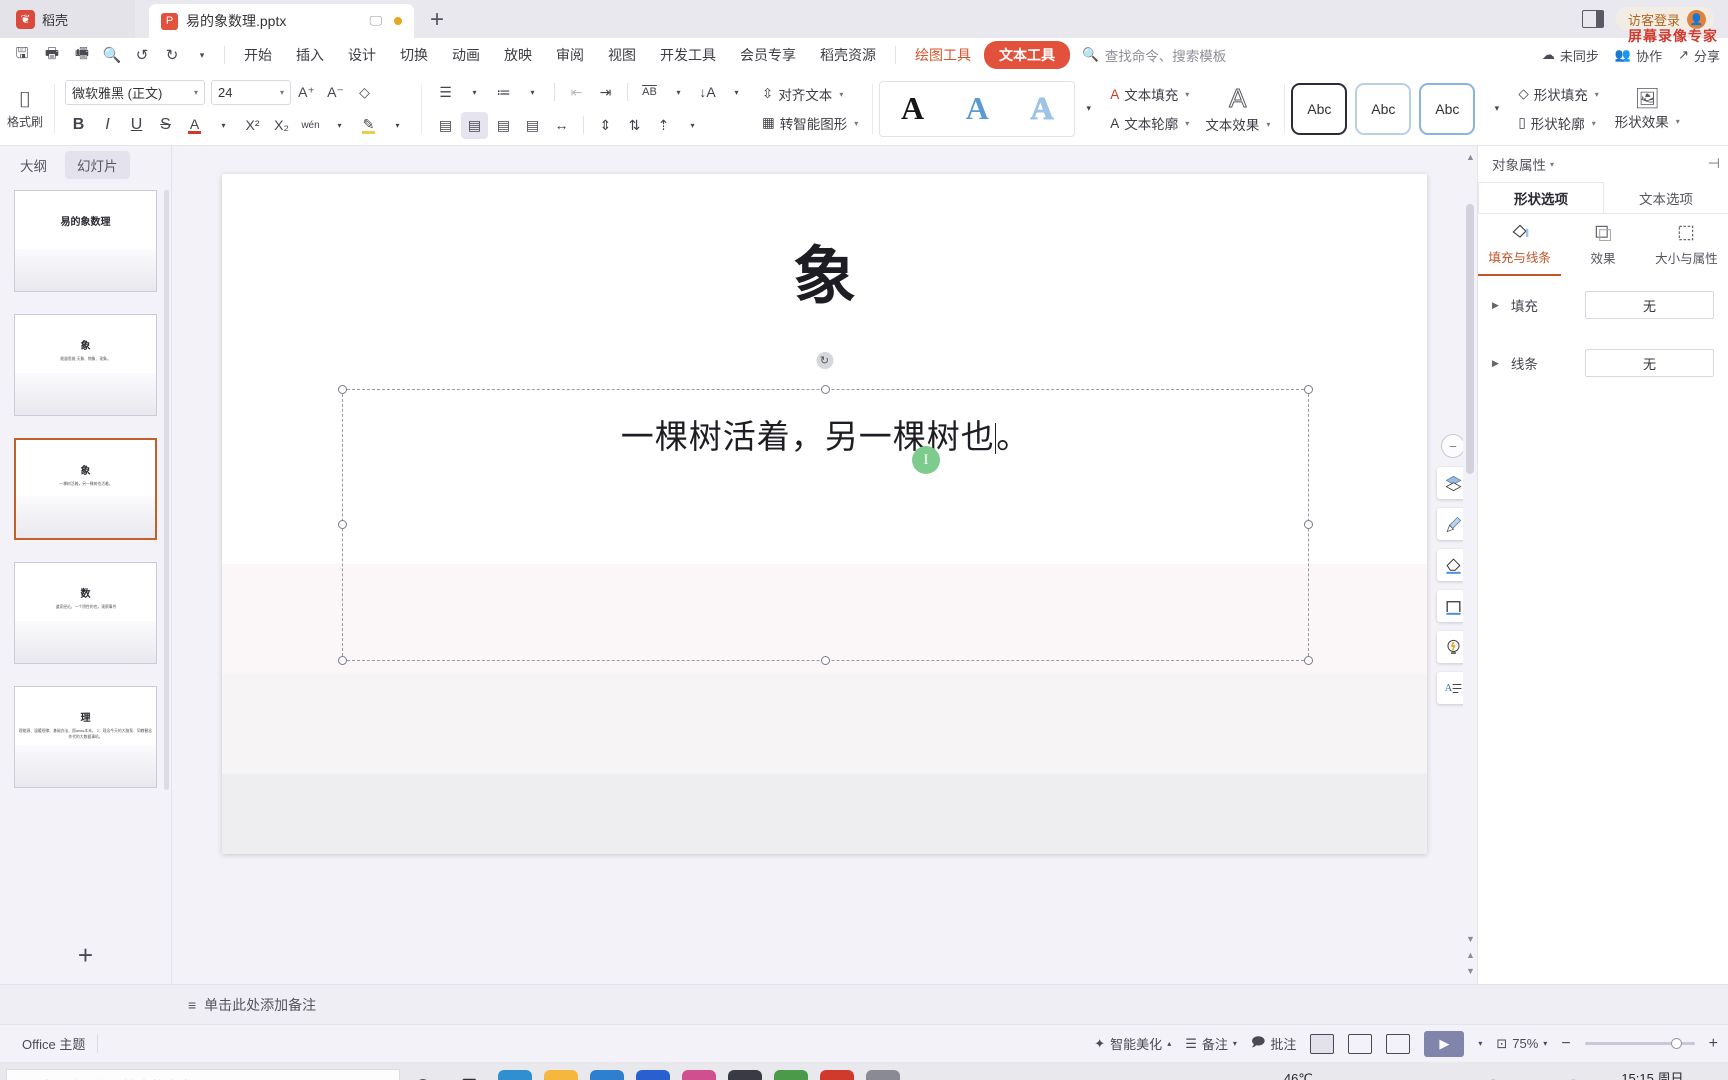 This screenshot has height=1080, width=1728. I want to click on font-name-input: 微软雅黑 (正文) ▾, so click(135, 92).